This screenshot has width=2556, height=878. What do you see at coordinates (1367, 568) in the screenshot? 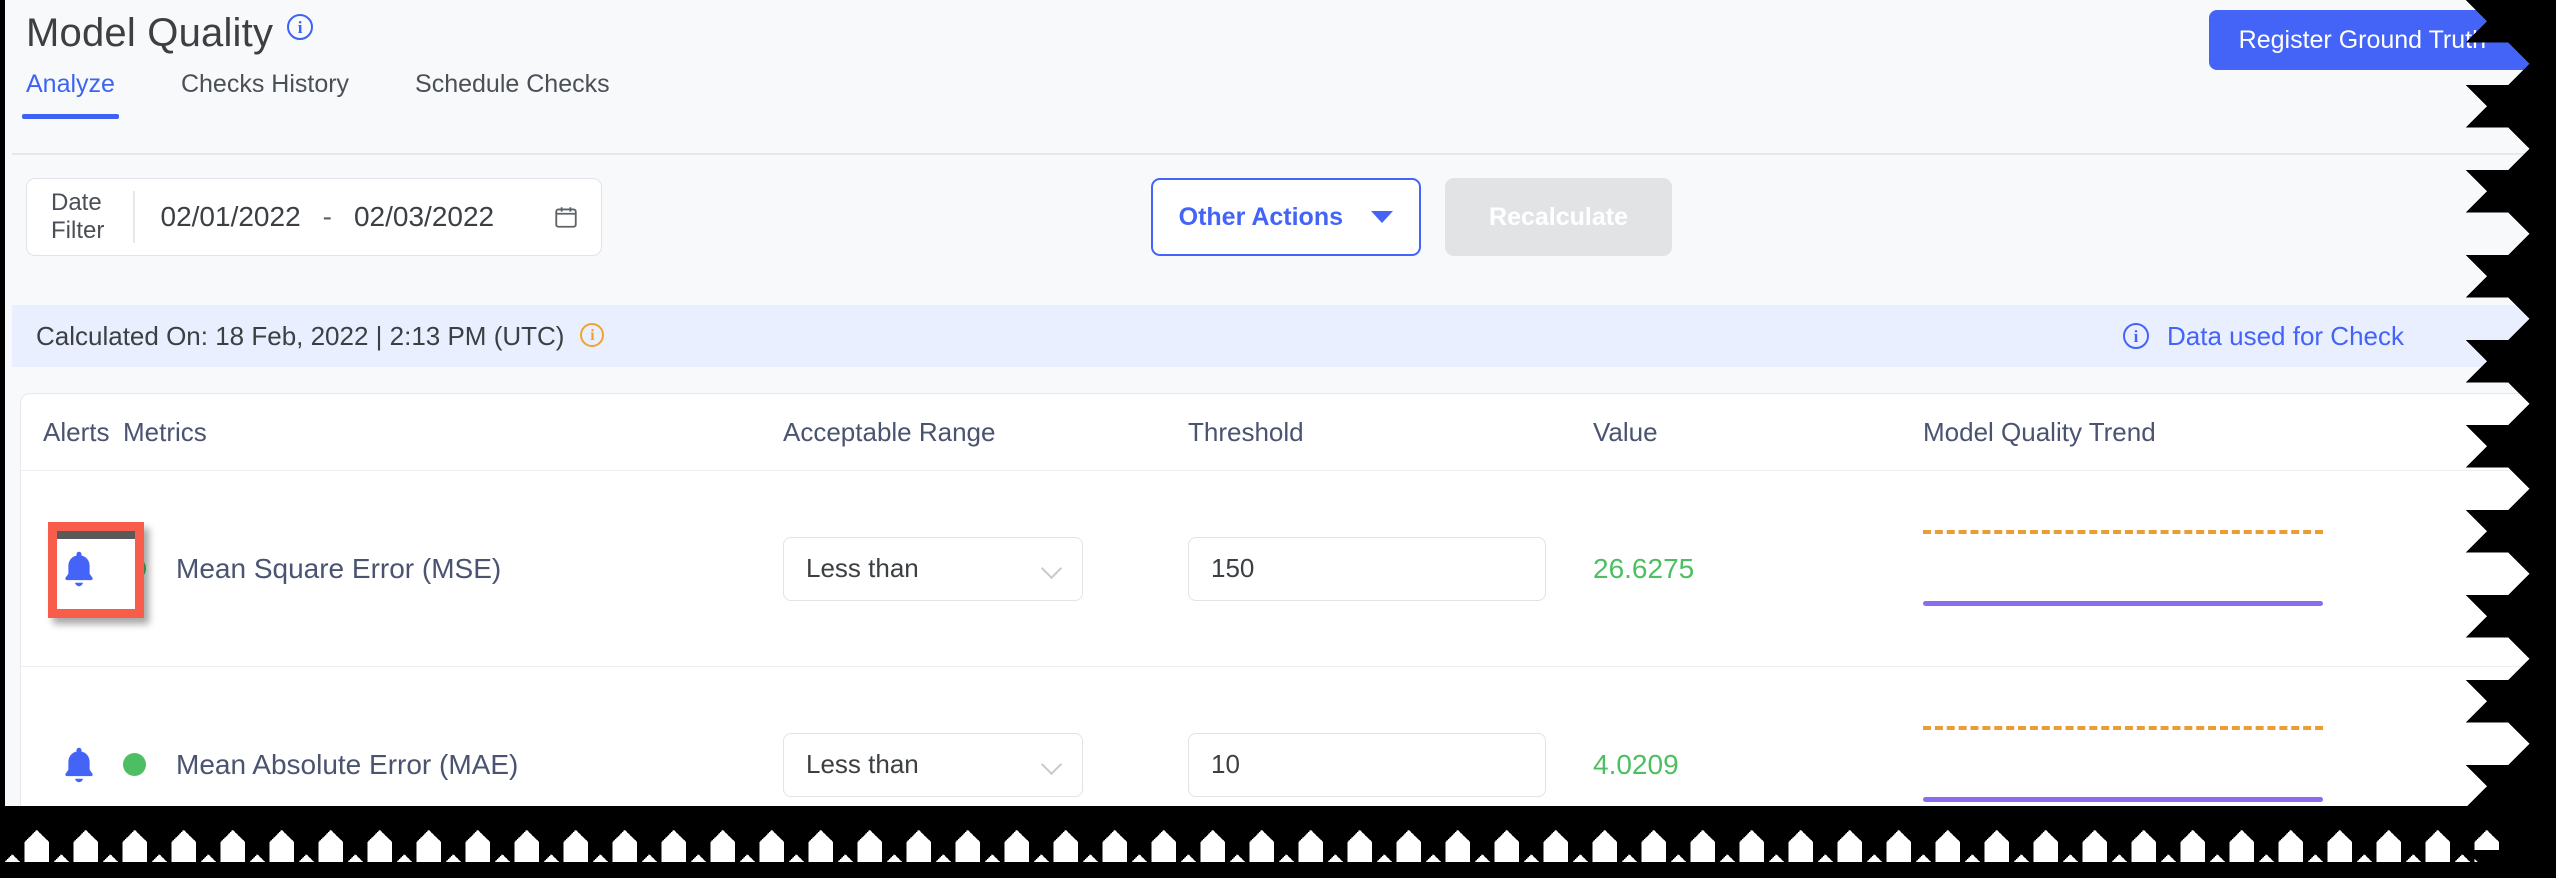
I see `threshold-input: 150` at bounding box center [1367, 568].